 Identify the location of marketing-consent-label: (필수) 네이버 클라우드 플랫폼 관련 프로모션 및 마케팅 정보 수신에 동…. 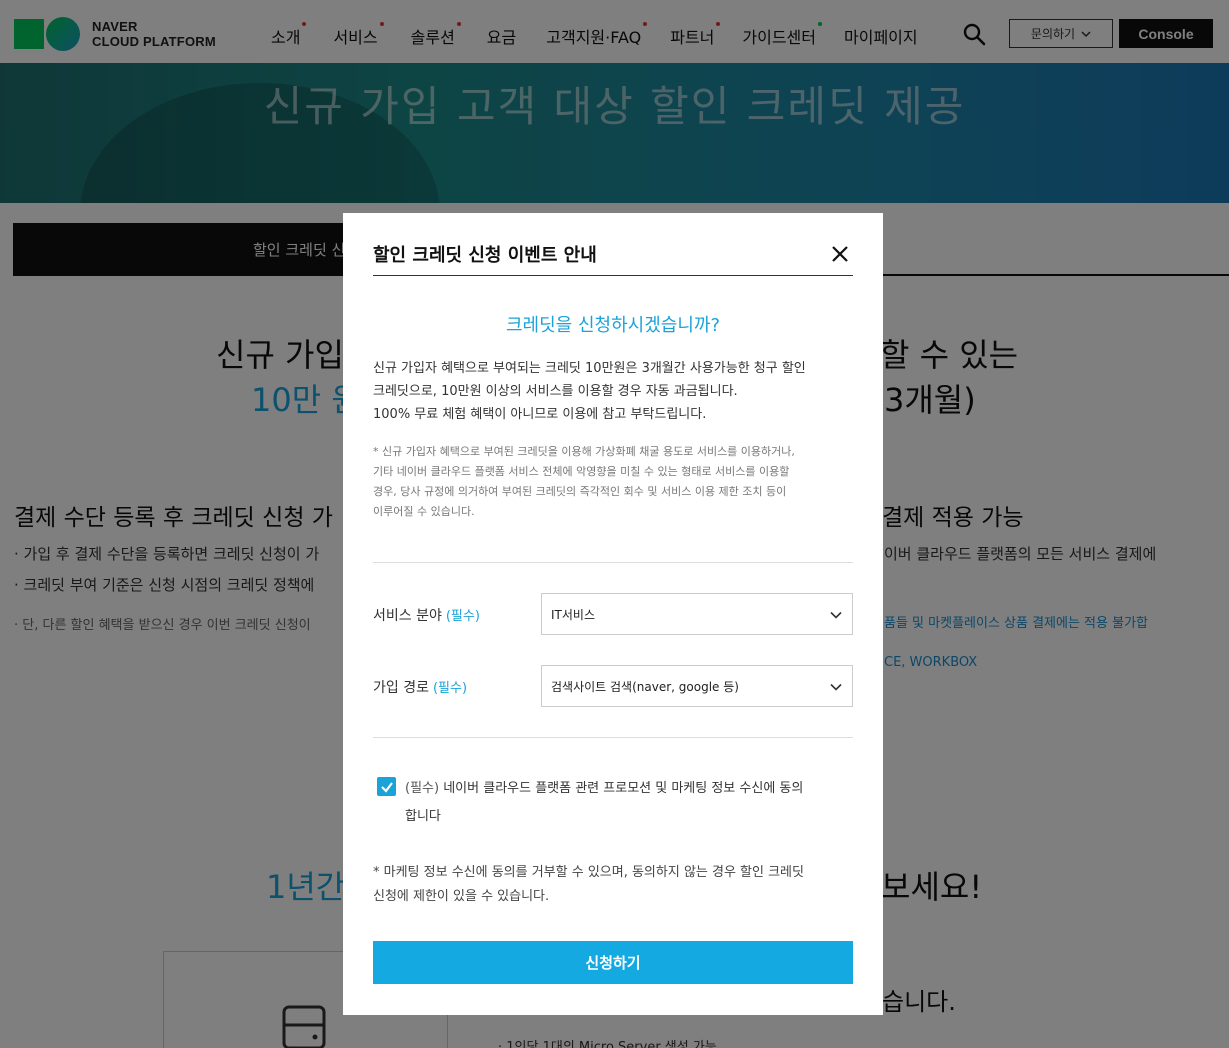
(630, 803).